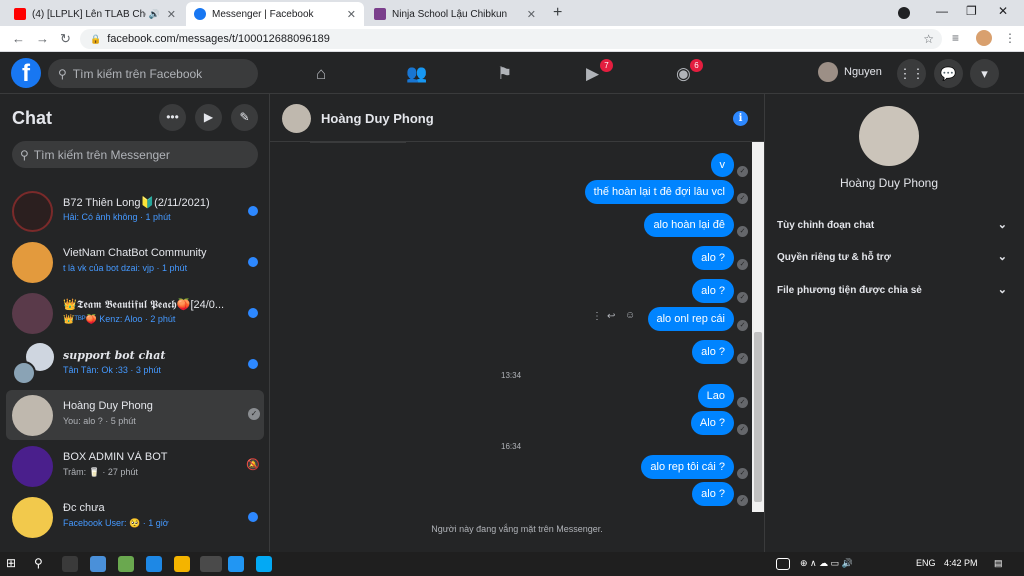 The height and width of the screenshot is (576, 1024). Describe the element at coordinates (948, 73) in the screenshot. I see `messenger-icon: 💬` at that location.